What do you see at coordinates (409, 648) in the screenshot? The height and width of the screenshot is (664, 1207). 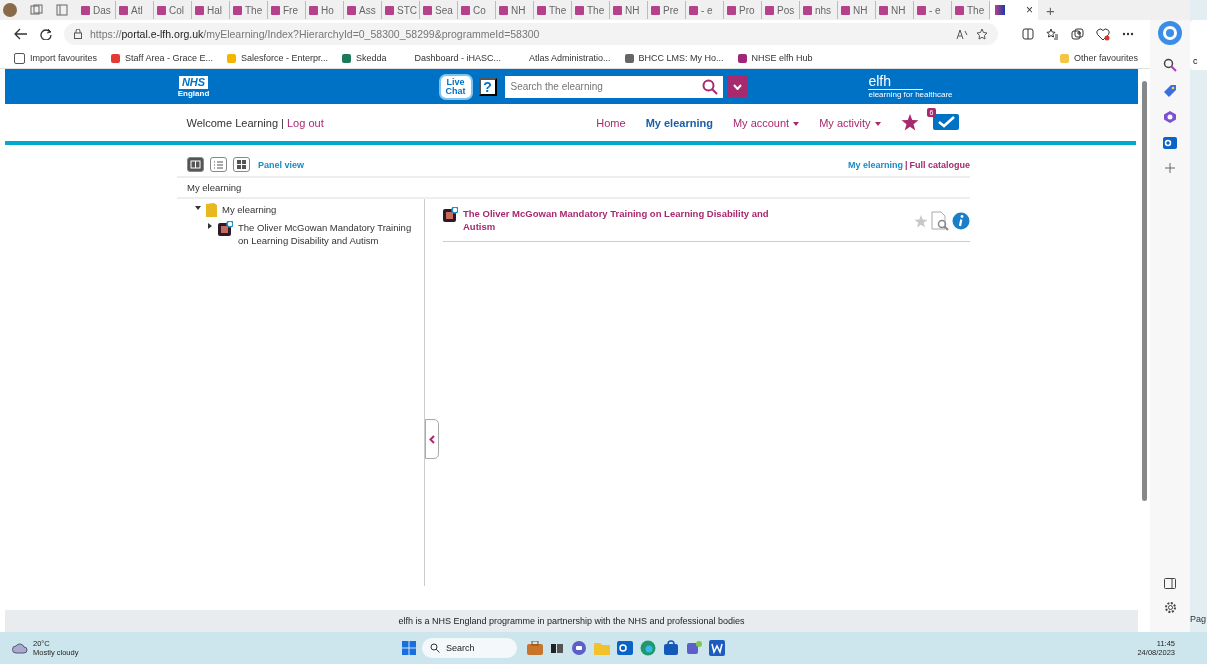 I see `start-icon` at bounding box center [409, 648].